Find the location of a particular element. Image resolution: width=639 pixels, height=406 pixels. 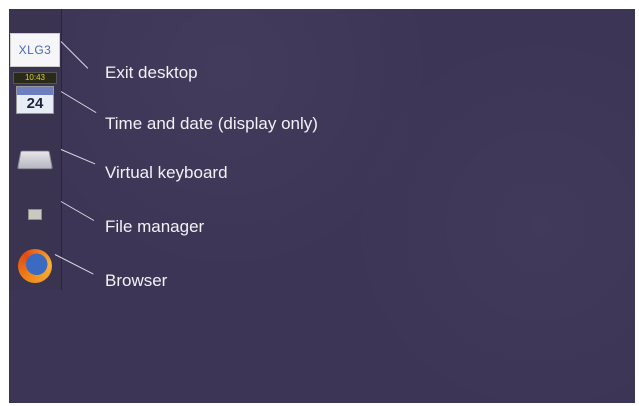

clock-time: 10:43 is located at coordinates (35, 78).